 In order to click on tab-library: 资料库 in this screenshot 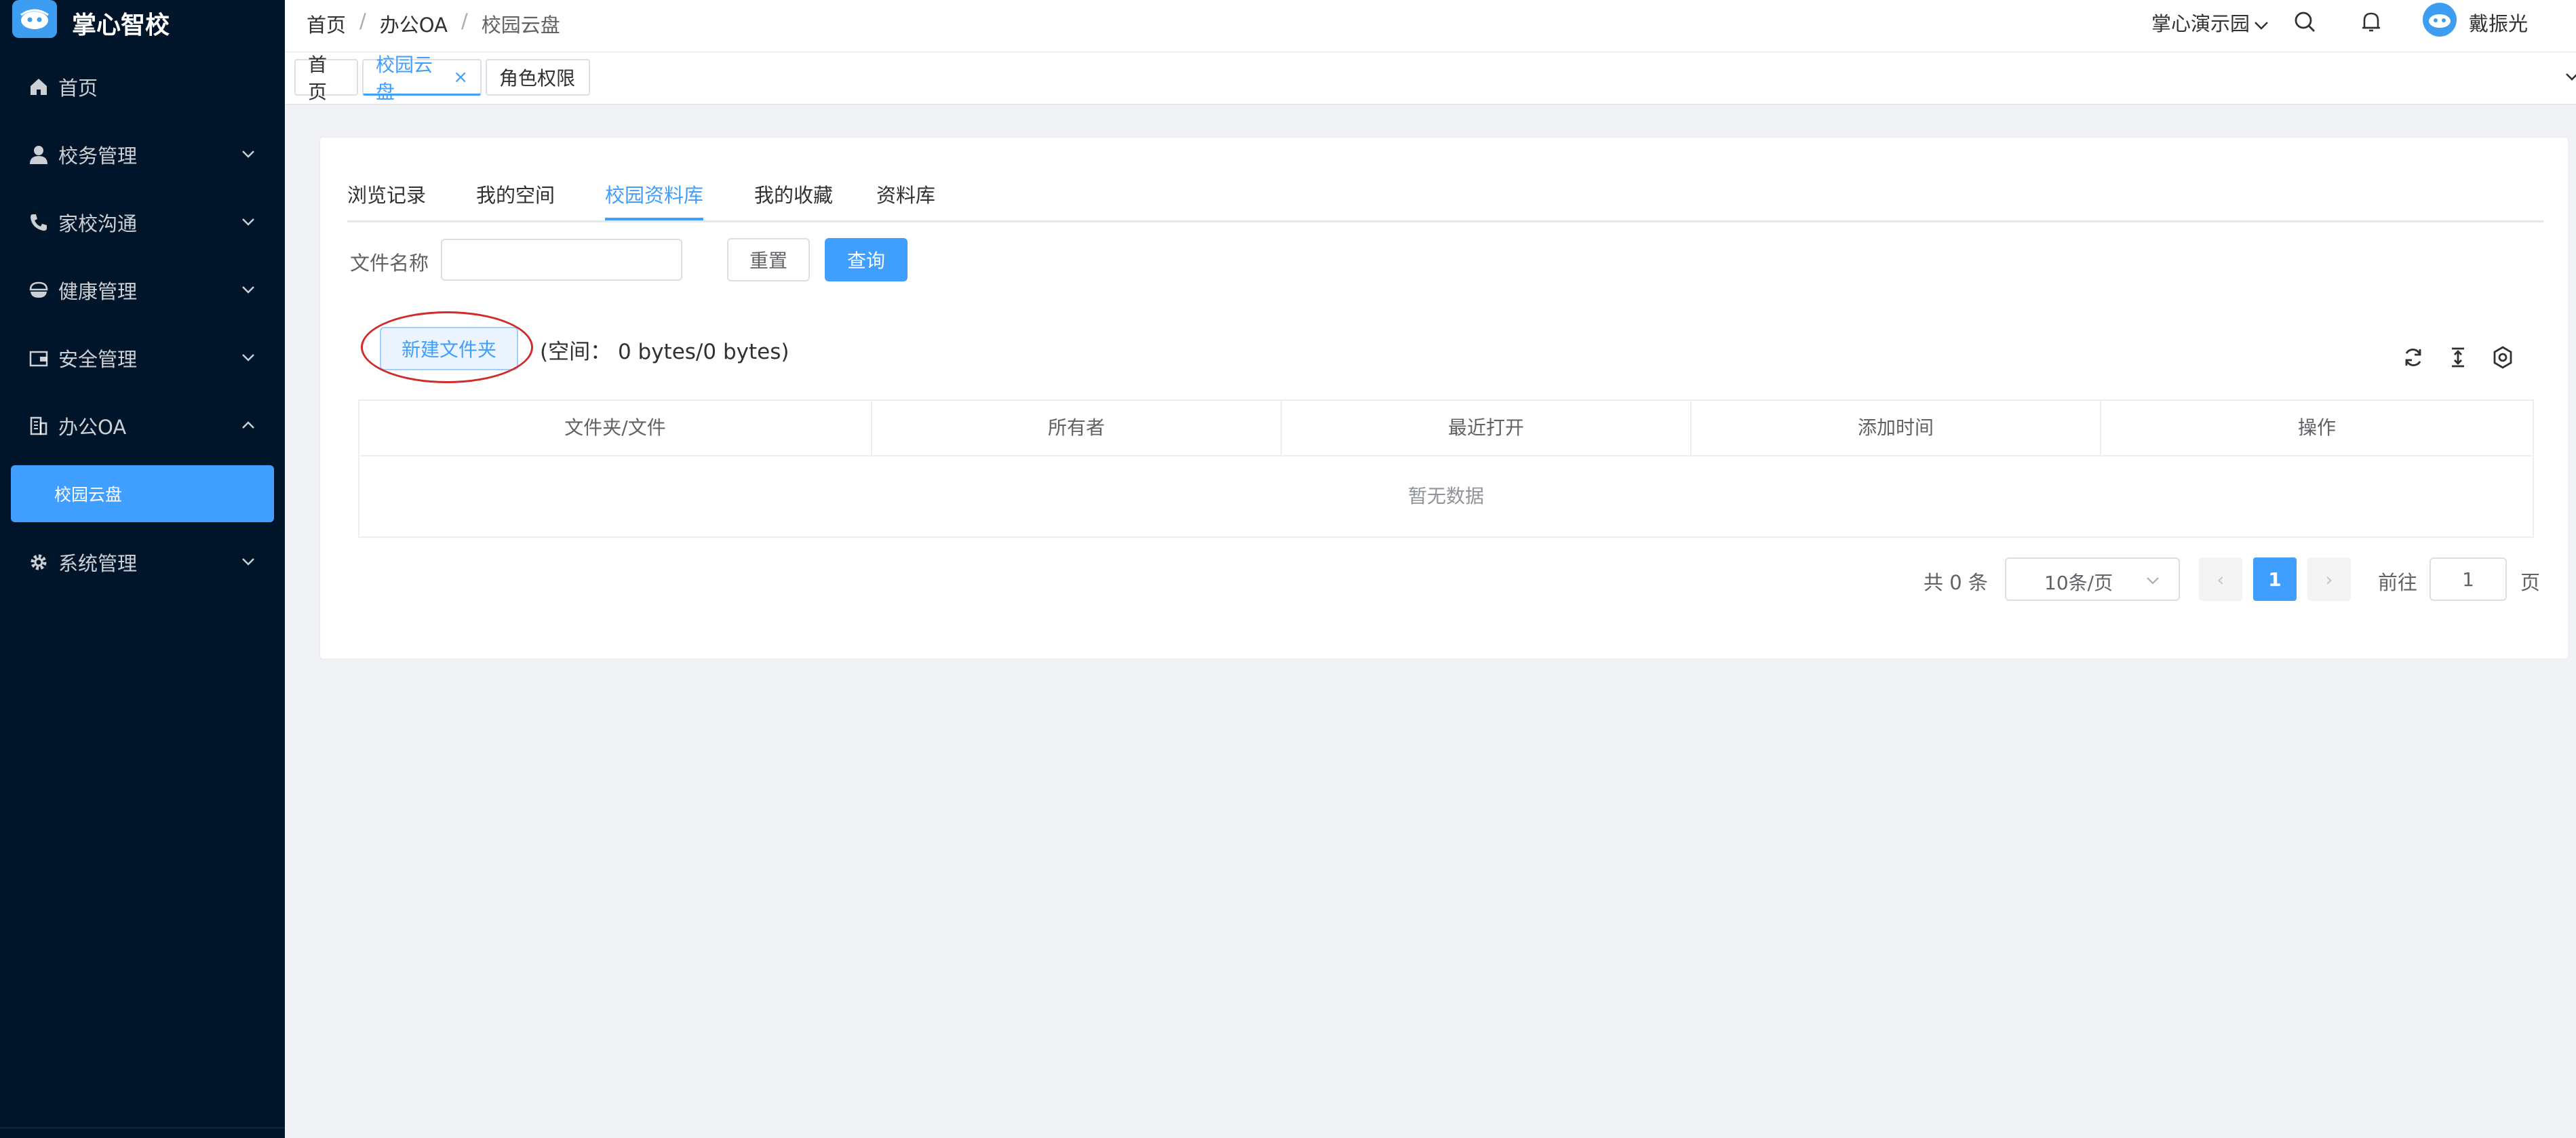, I will do `click(905, 199)`.